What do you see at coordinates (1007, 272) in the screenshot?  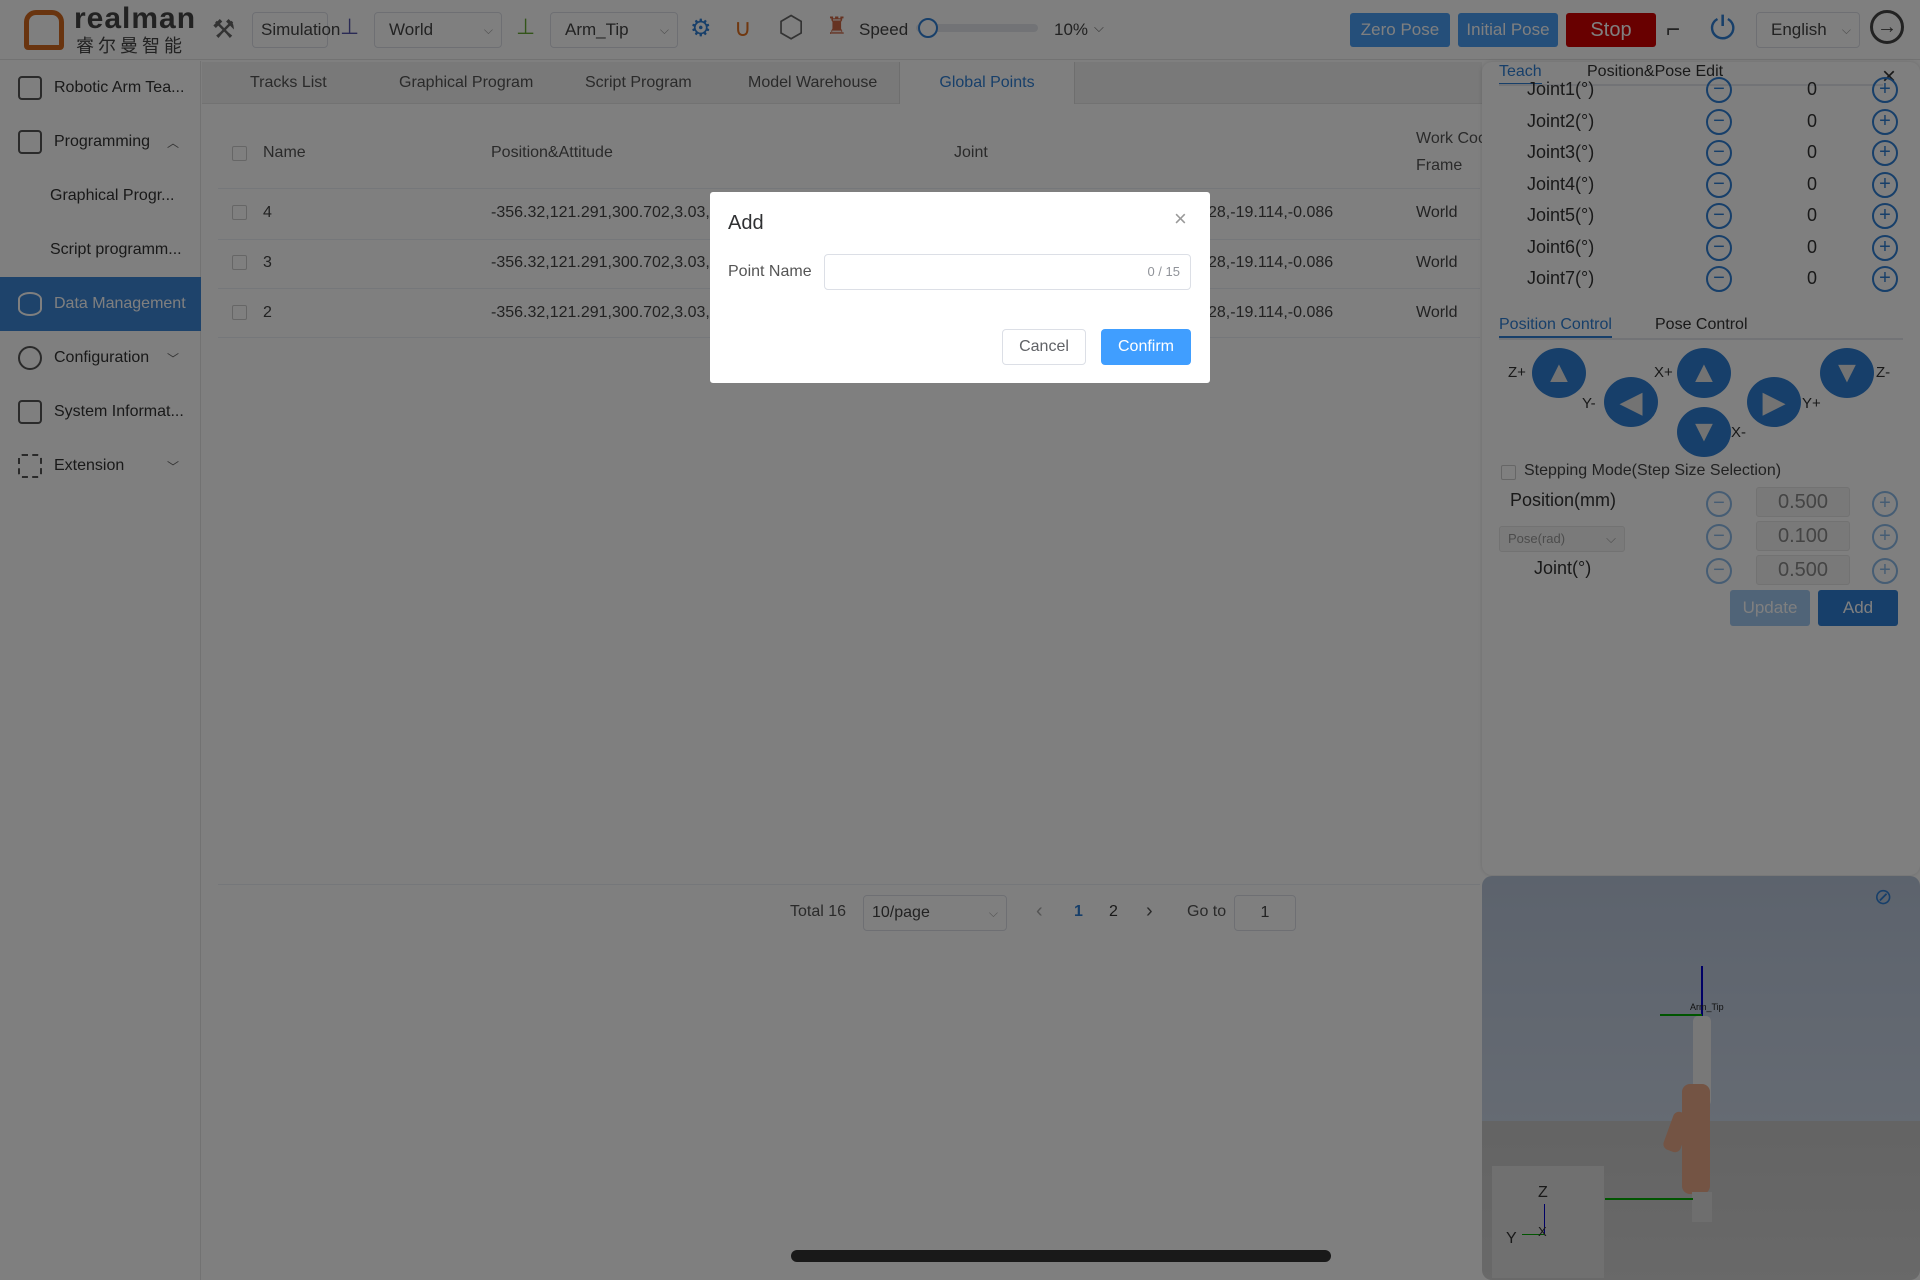 I see `point-name-input: 0 / 15` at bounding box center [1007, 272].